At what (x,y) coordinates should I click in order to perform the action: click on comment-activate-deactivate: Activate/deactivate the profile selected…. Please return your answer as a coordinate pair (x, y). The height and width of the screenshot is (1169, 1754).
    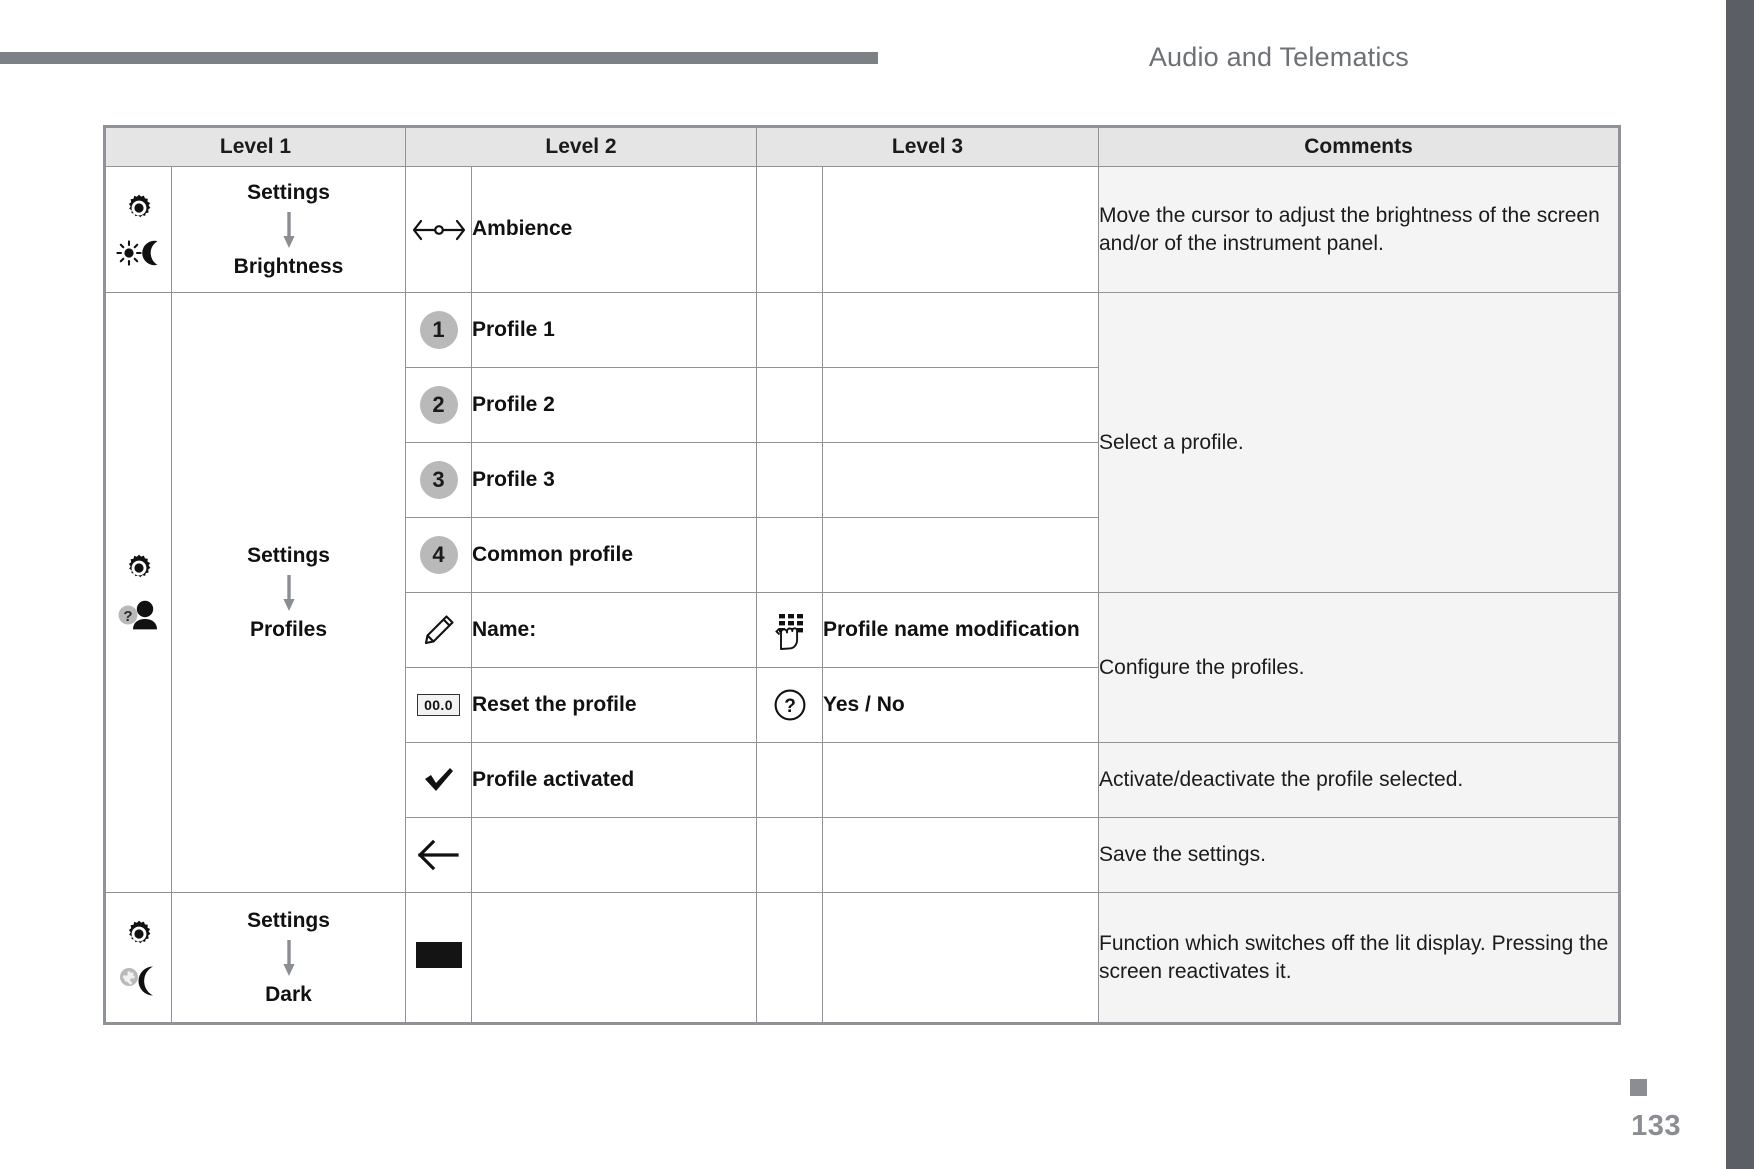
    Looking at the image, I should click on (1358, 780).